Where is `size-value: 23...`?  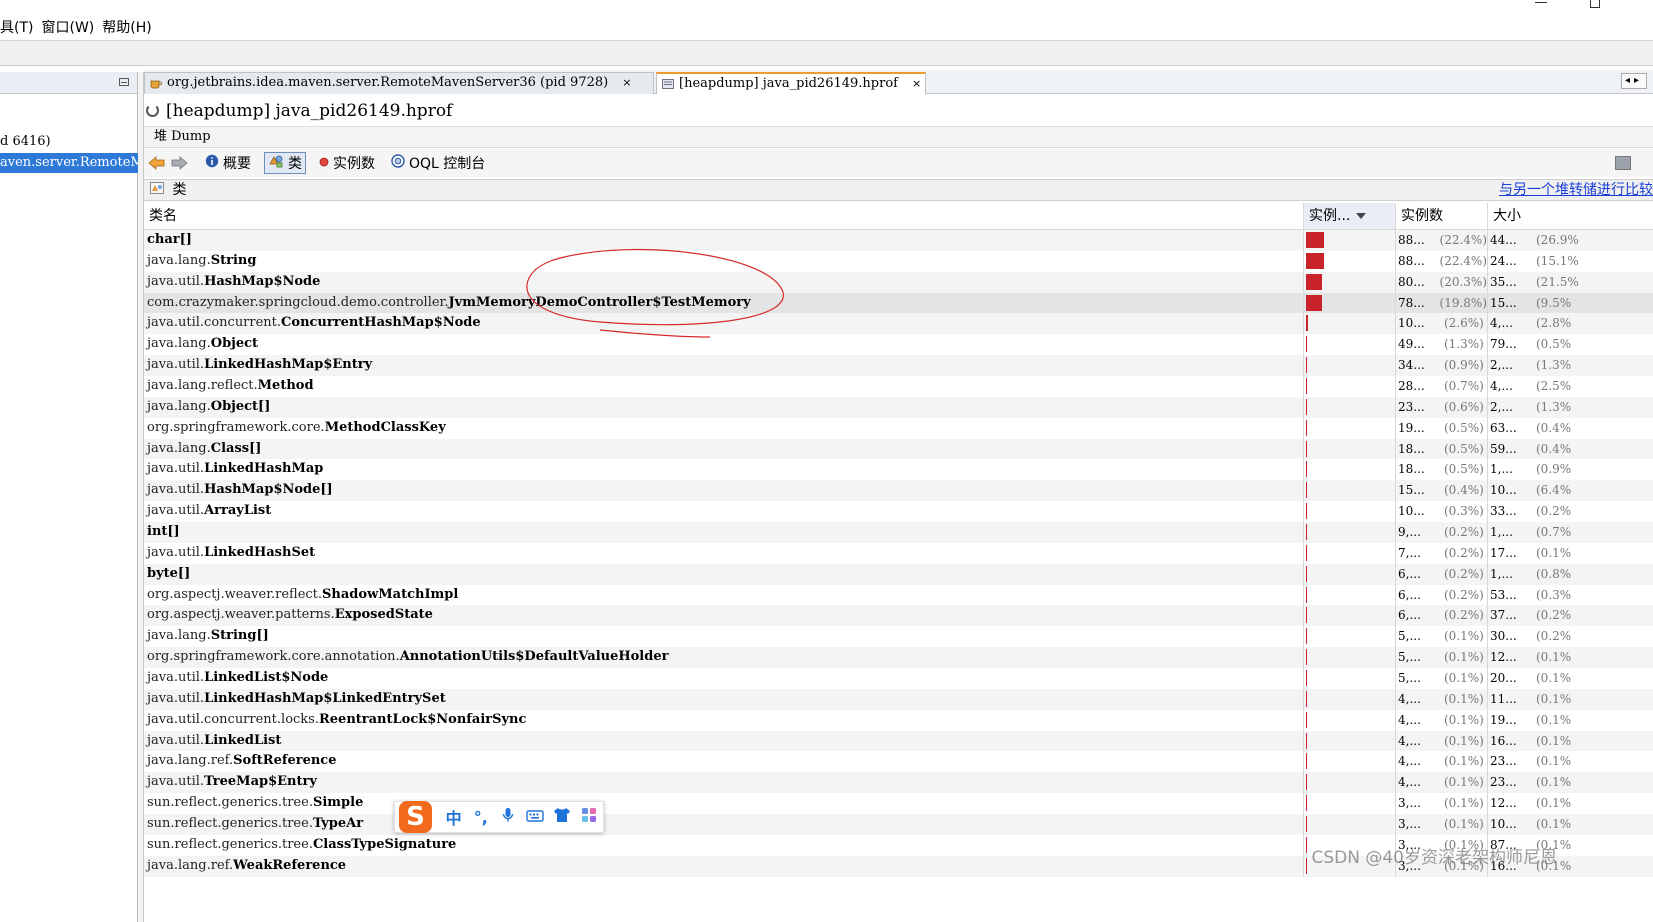 size-value: 23... is located at coordinates (1503, 782).